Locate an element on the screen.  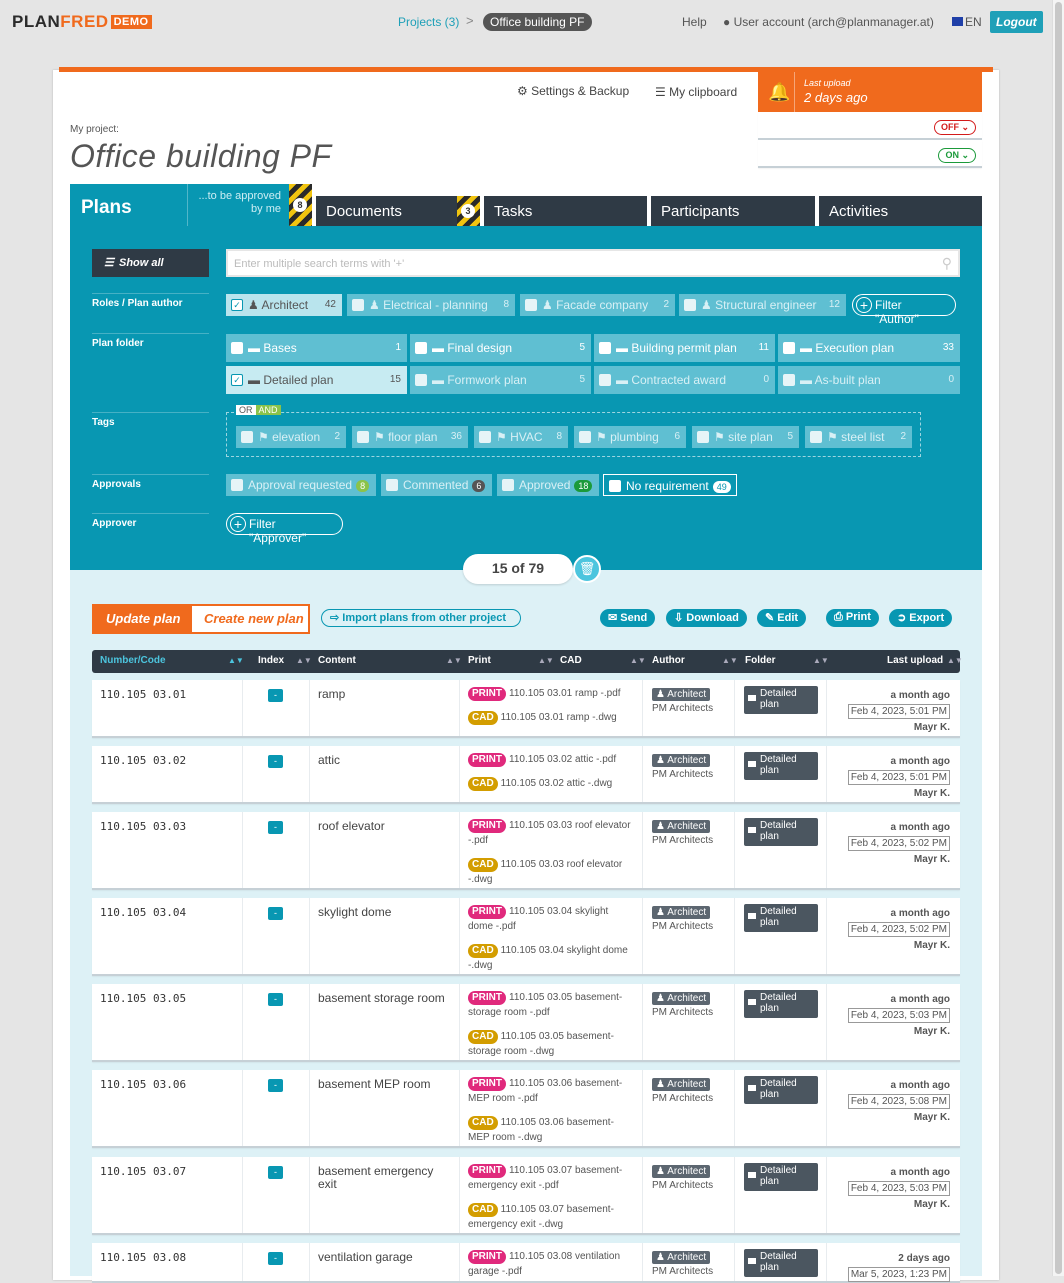
role-chip-electrical: ♟ Electrical - planning 8 is located at coordinates (431, 305).